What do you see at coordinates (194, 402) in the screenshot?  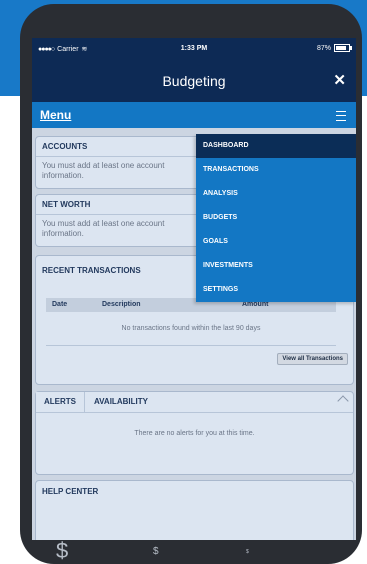 I see `alerts-tabs: ALERTS AVAILABILITY` at bounding box center [194, 402].